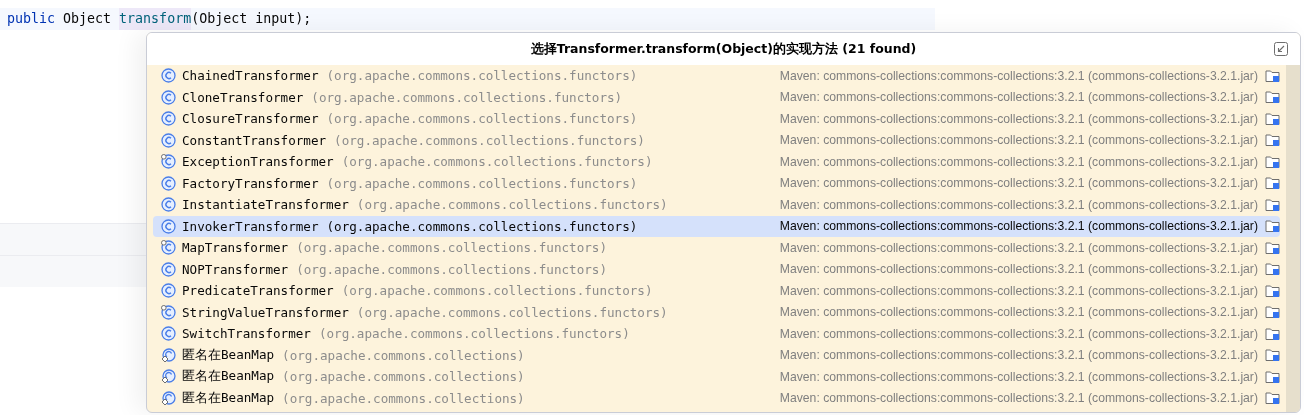  I want to click on class-name: ConstantTransformer, so click(254, 140).